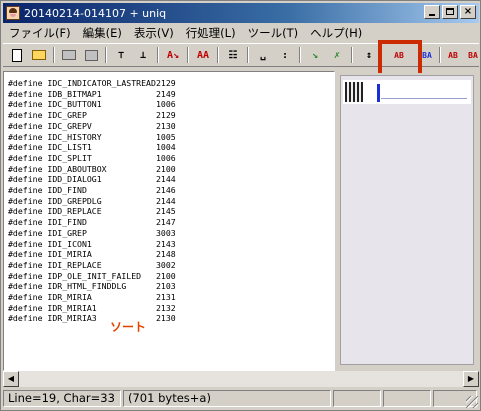 The width and height of the screenshot is (481, 411). What do you see at coordinates (92, 190) in the screenshot?
I see `code-line: #define IDD_FIND 2146` at bounding box center [92, 190].